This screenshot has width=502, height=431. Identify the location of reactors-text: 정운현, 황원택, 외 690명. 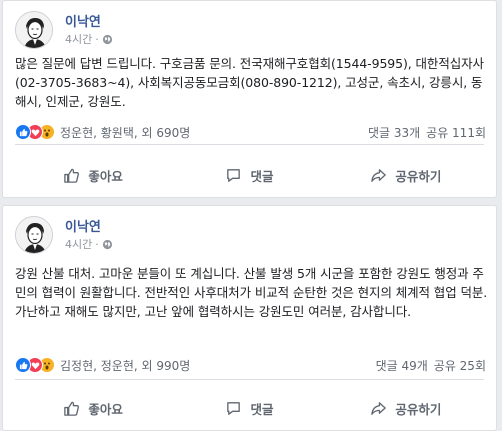
(125, 132).